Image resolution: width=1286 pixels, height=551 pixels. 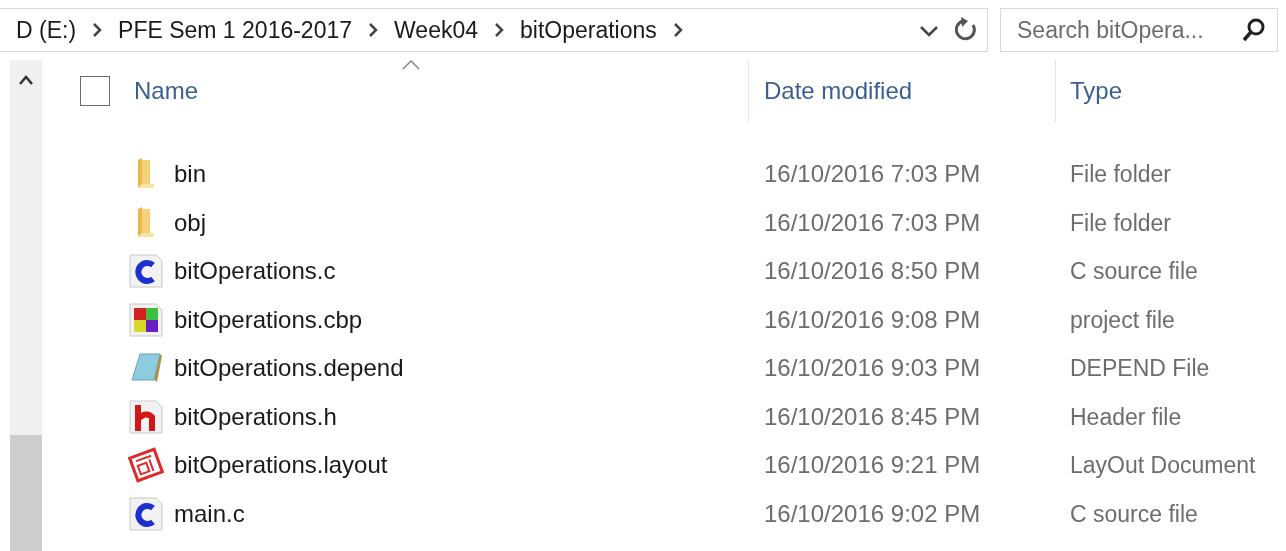 I want to click on address-bar: D (E:) PFE Sem 1 2016-2017 Week04 bitOperations, so click(x=494, y=30).